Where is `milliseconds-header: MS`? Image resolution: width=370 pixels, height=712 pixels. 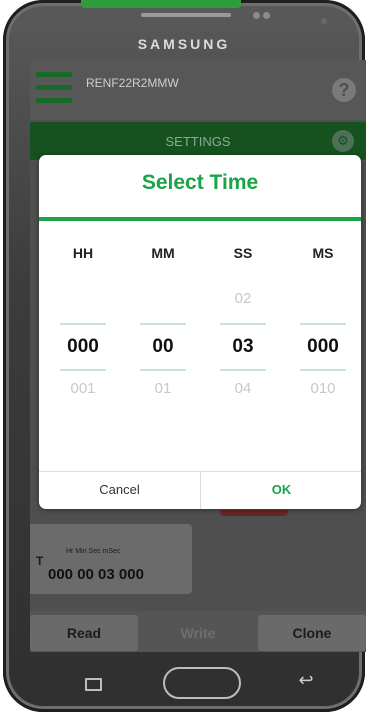 milliseconds-header: MS is located at coordinates (323, 253).